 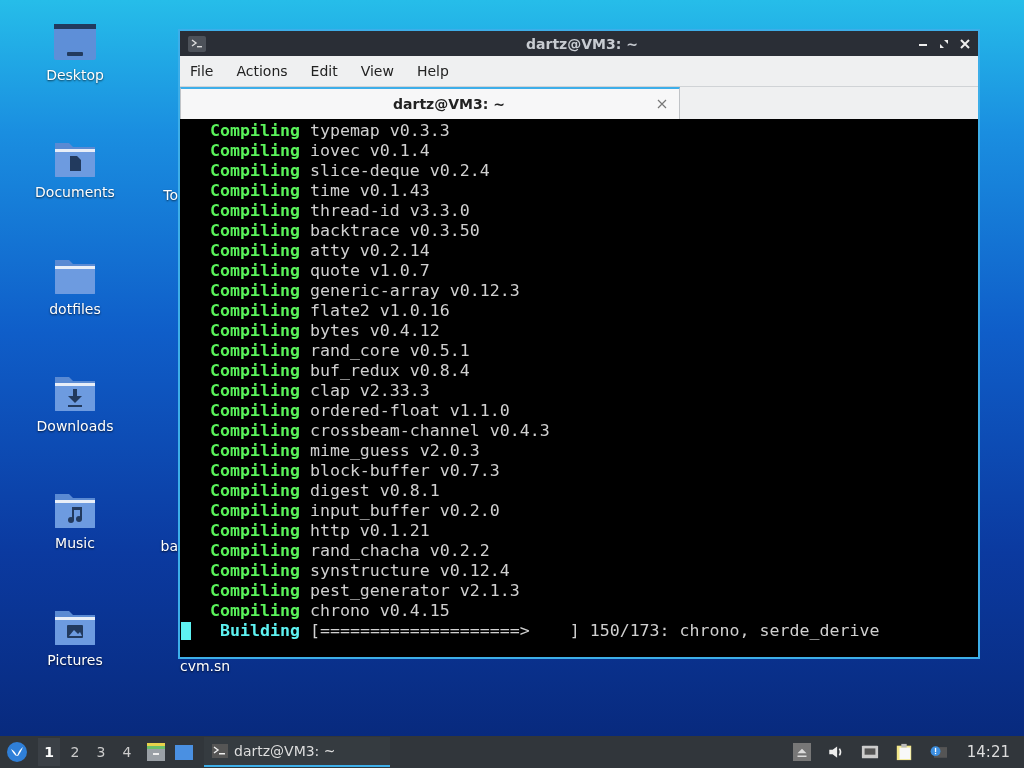 What do you see at coordinates (594, 631) in the screenshot?
I see `progress-text: [====================> ] 150/173: chrono, serde_derive` at bounding box center [594, 631].